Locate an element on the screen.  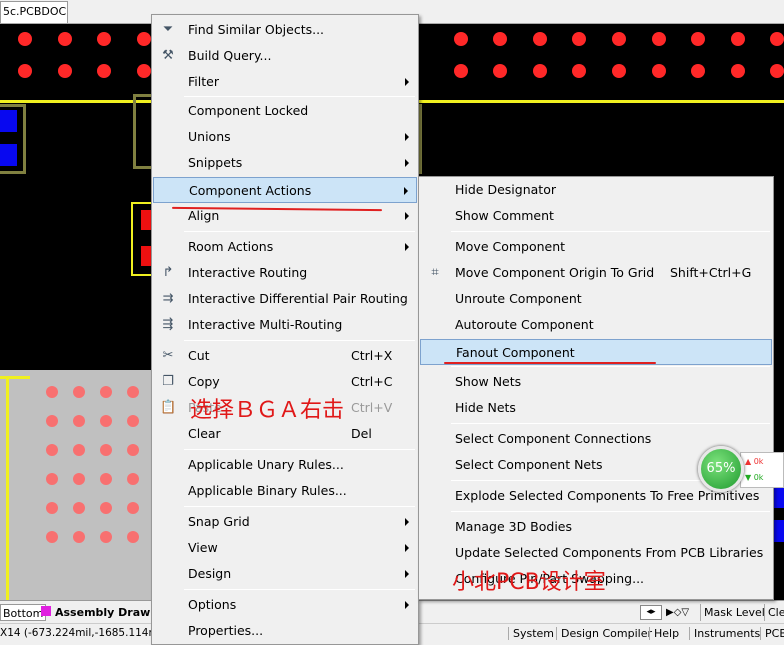
menu-item-label: Autoroute Component is located at coordinates (524, 324).